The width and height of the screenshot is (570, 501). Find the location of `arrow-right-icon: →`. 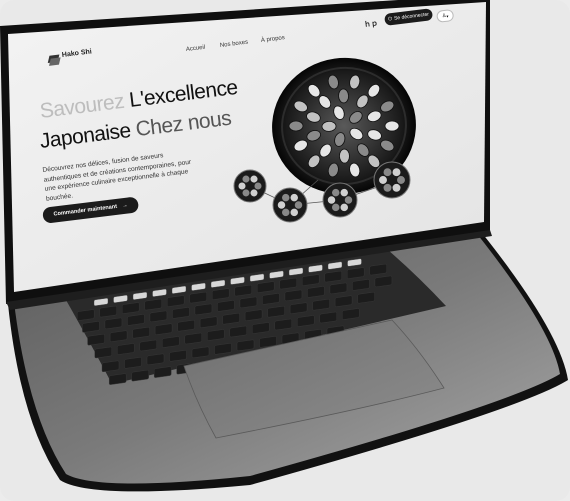

arrow-right-icon: → is located at coordinates (125, 206).